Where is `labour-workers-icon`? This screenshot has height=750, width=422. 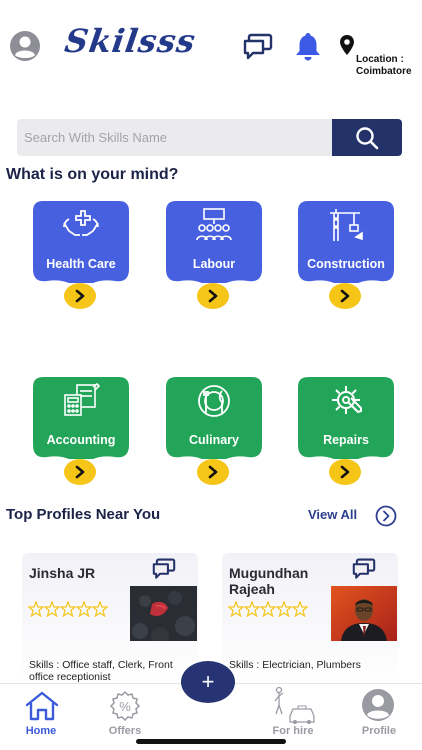
labour-workers-icon is located at coordinates (214, 224).